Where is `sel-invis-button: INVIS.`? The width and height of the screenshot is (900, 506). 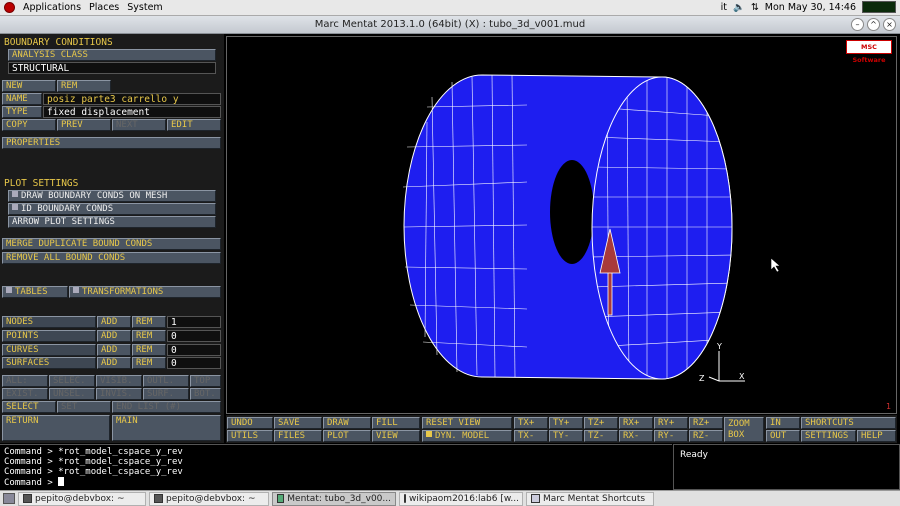
sel-invis-button: INVIS. is located at coordinates (119, 394).